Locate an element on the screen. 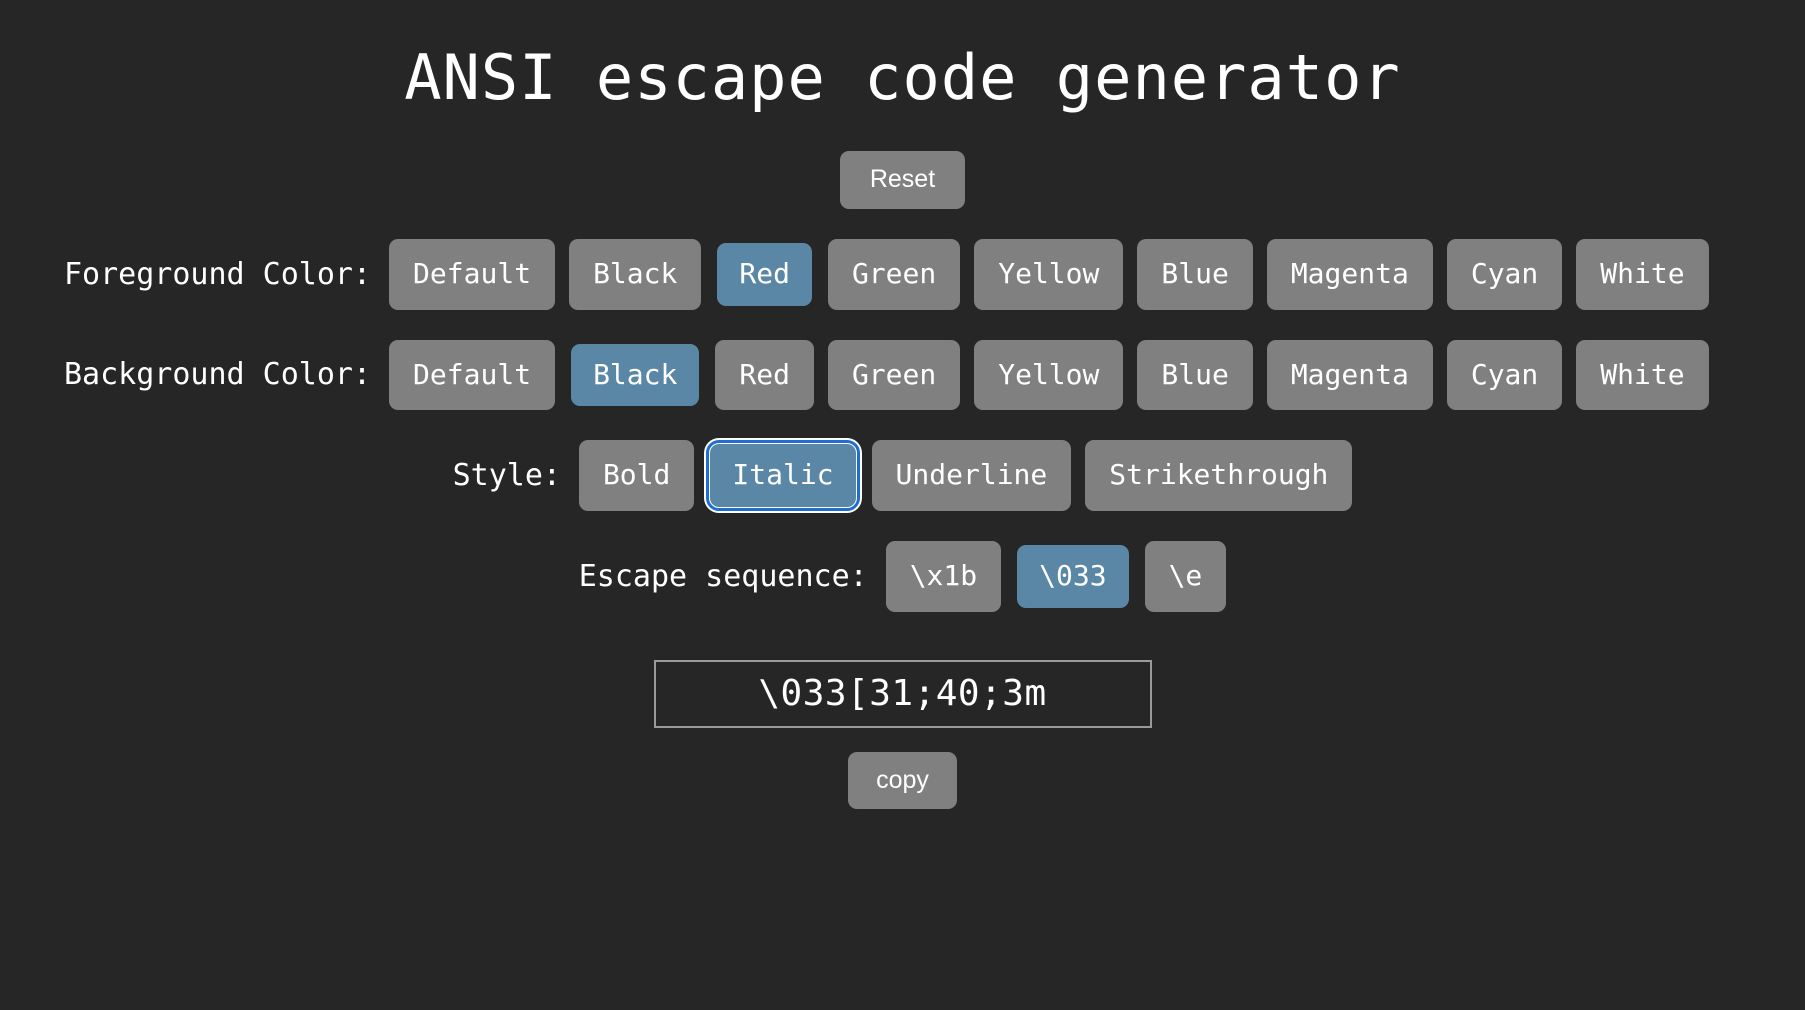 This screenshot has height=1010, width=1805. escape-sequence-row: Escape sequence: \x1b \033 \e is located at coordinates (902, 576).